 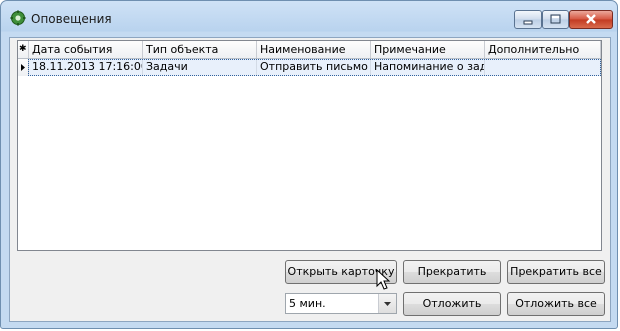 I want to click on close-button, so click(x=591, y=19).